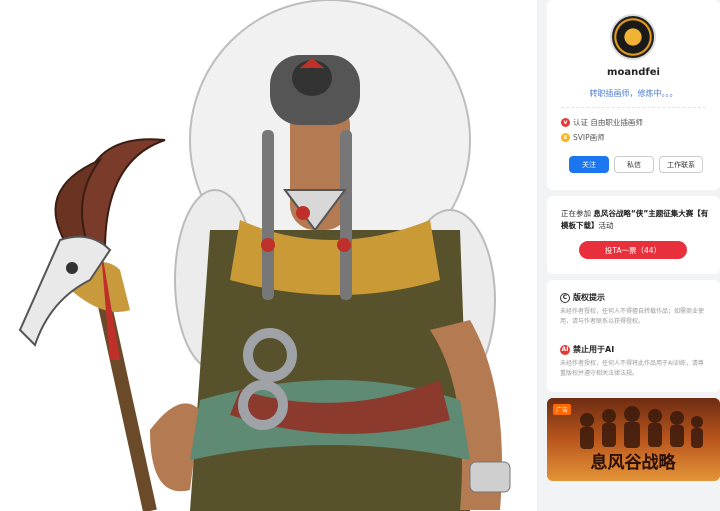 This screenshot has width=720, height=511. I want to click on no-ai-title-text: 禁止用于AI, so click(594, 349).